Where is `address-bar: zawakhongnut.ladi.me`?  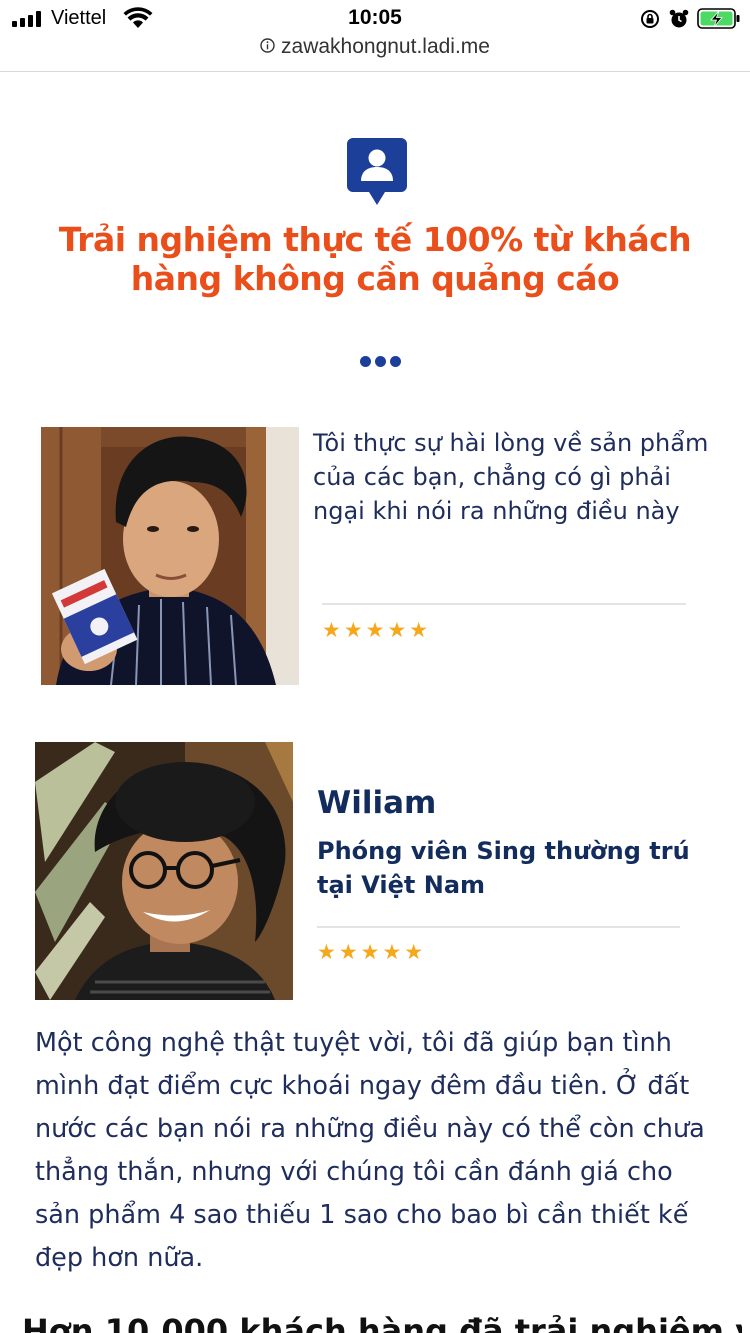 address-bar: zawakhongnut.ladi.me is located at coordinates (375, 53).